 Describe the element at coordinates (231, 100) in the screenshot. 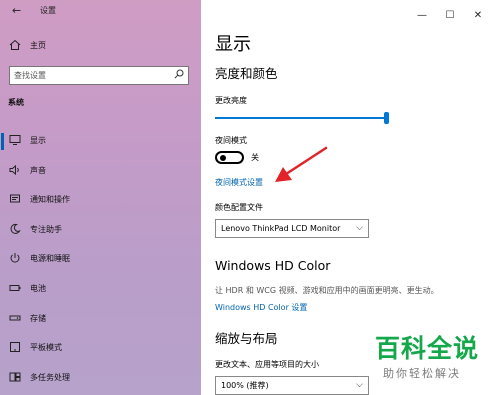

I see `brightness-label: 更改亮度` at that location.